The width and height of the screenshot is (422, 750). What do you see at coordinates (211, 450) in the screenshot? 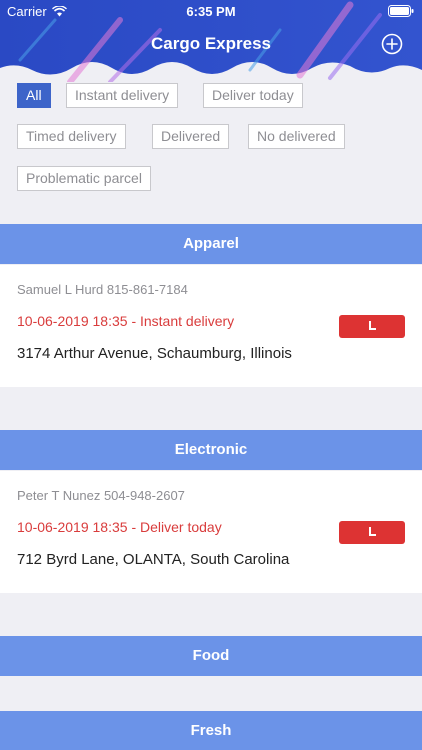
I see `section-header-electronic: Electronic` at bounding box center [211, 450].